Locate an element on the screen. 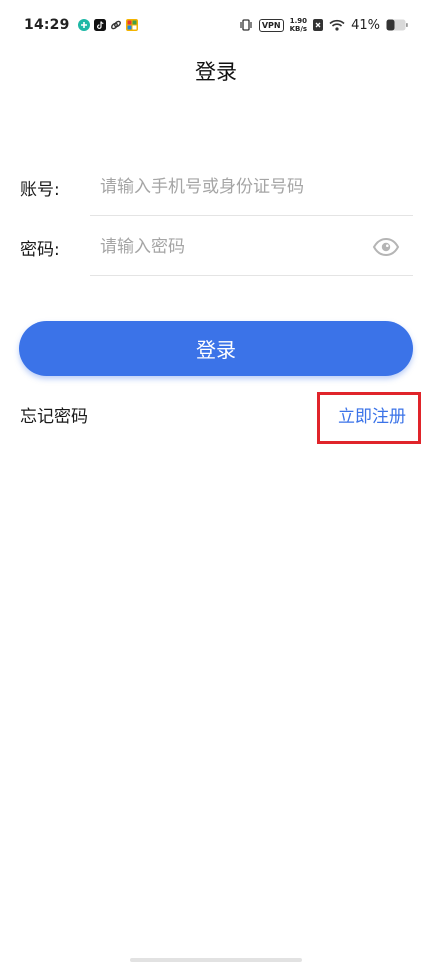 This screenshot has width=432, height=964. battery-icon is located at coordinates (397, 25).